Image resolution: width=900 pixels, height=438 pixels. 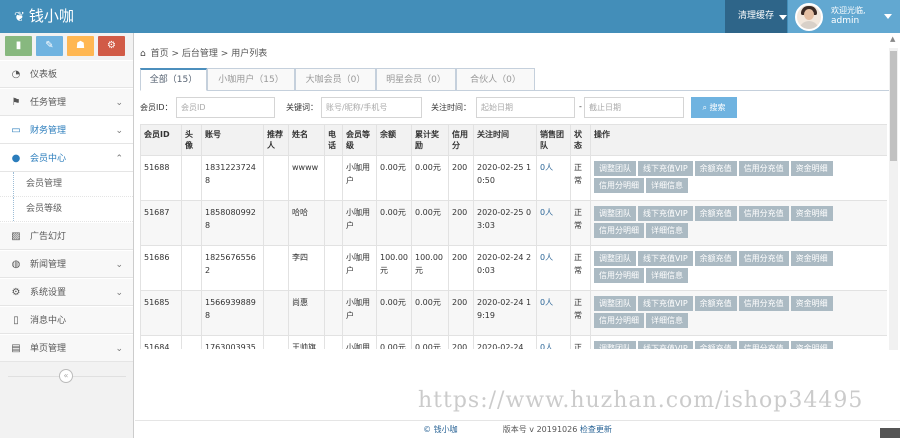 I want to click on cell-account: 15669398898, so click(x=232, y=313).